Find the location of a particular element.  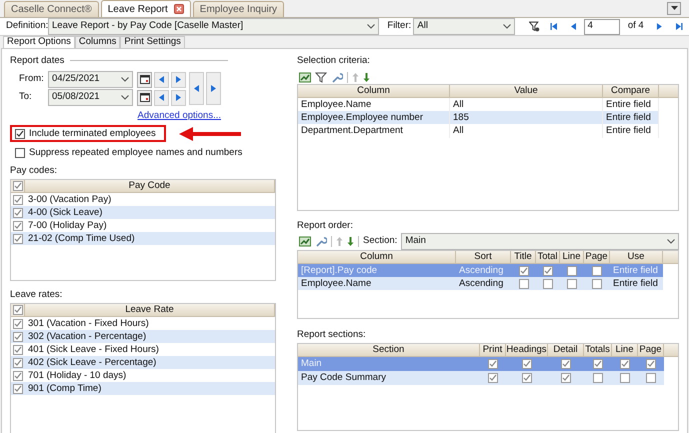

document-tab: Employee Inquiry is located at coordinates (238, 9).